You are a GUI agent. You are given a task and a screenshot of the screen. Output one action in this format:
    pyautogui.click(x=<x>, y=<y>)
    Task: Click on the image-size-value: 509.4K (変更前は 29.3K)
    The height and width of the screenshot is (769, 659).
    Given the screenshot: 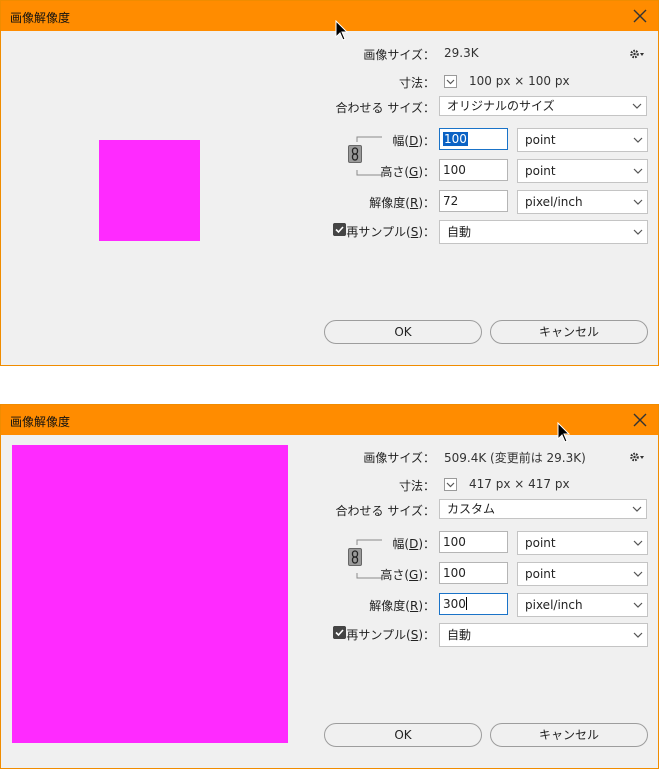 What is the action you would take?
    pyautogui.click(x=515, y=458)
    